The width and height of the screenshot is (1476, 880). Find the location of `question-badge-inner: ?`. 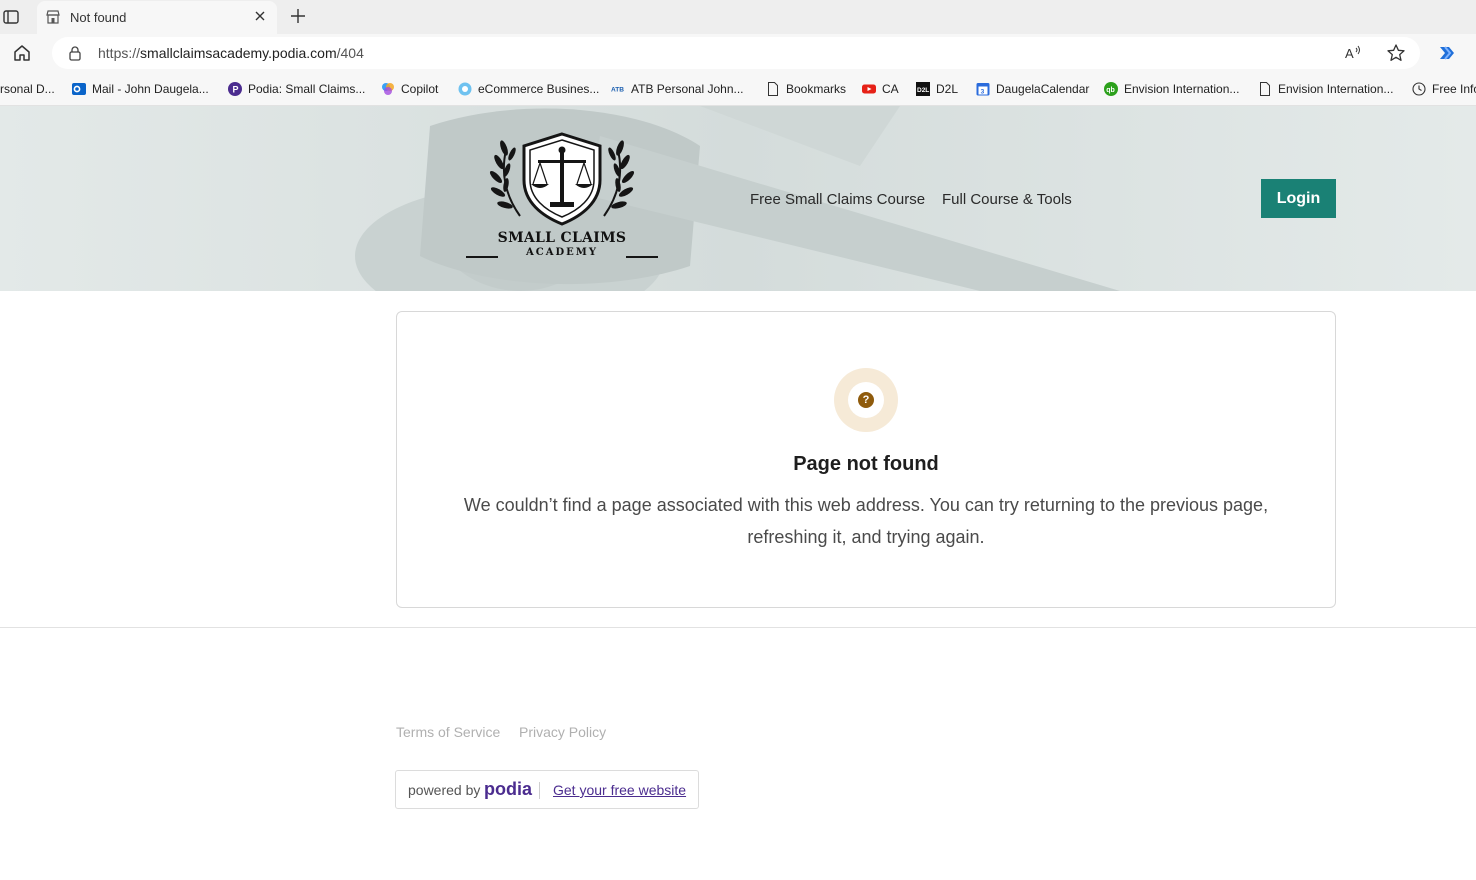

question-badge-inner: ? is located at coordinates (866, 400).